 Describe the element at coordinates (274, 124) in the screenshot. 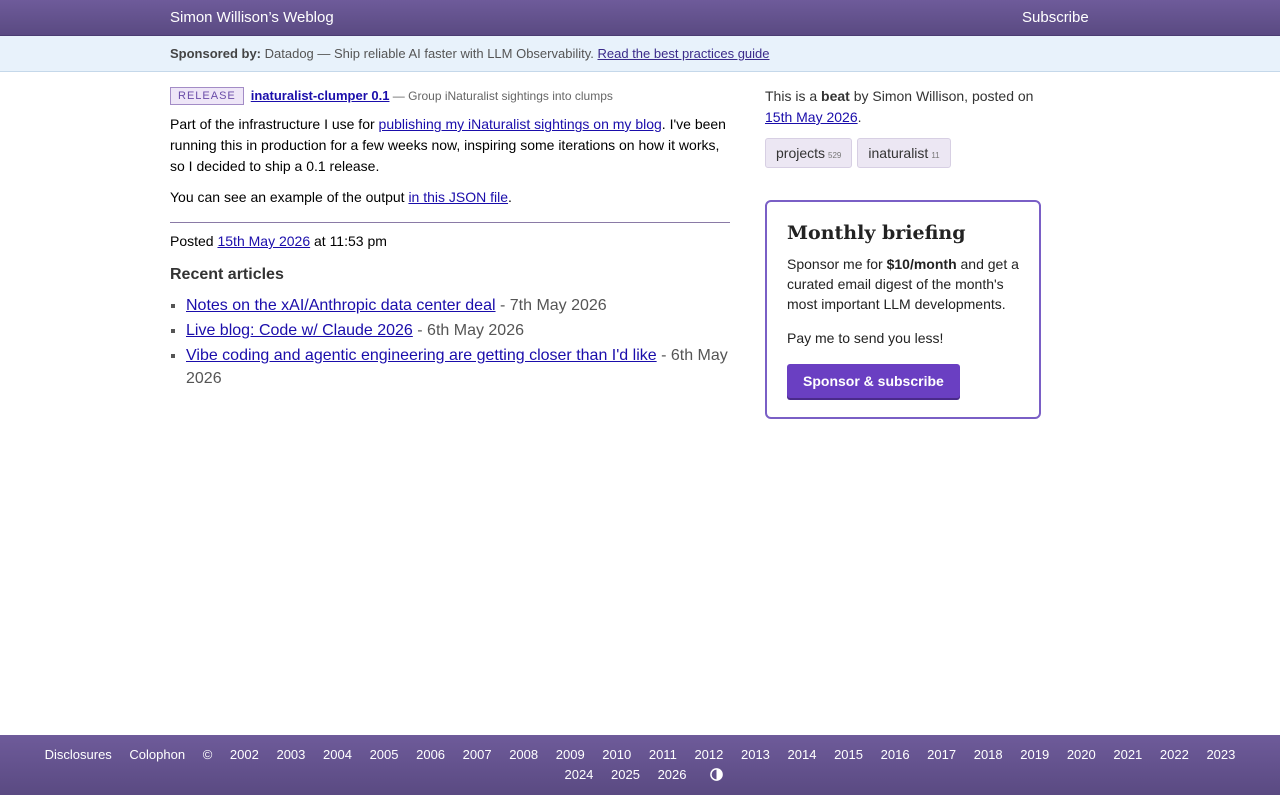

I see `para1-text-before: Part of the infrastructure I use for` at that location.